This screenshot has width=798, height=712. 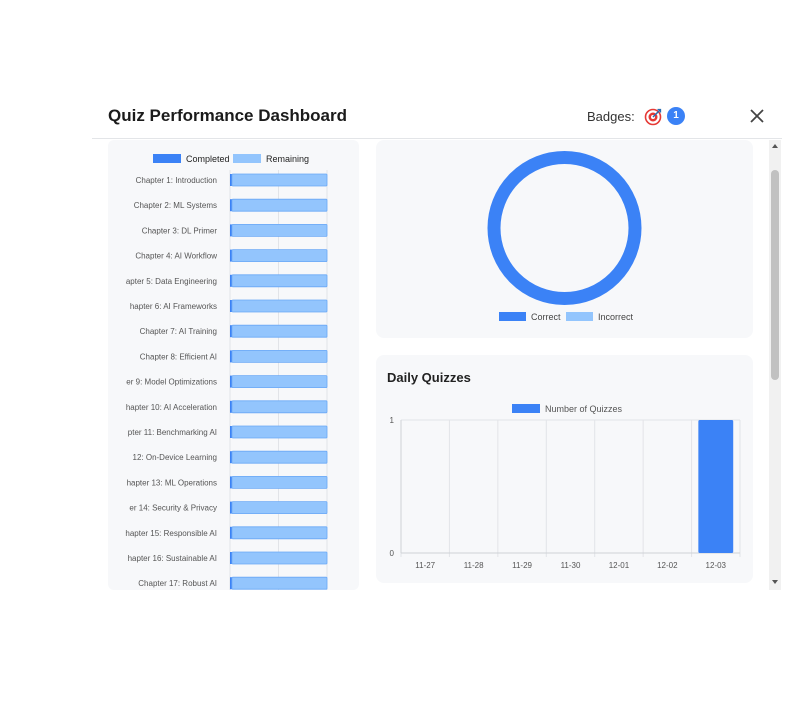 What do you see at coordinates (616, 317) in the screenshot?
I see `legend-label-incorrect: Incorrect` at bounding box center [616, 317].